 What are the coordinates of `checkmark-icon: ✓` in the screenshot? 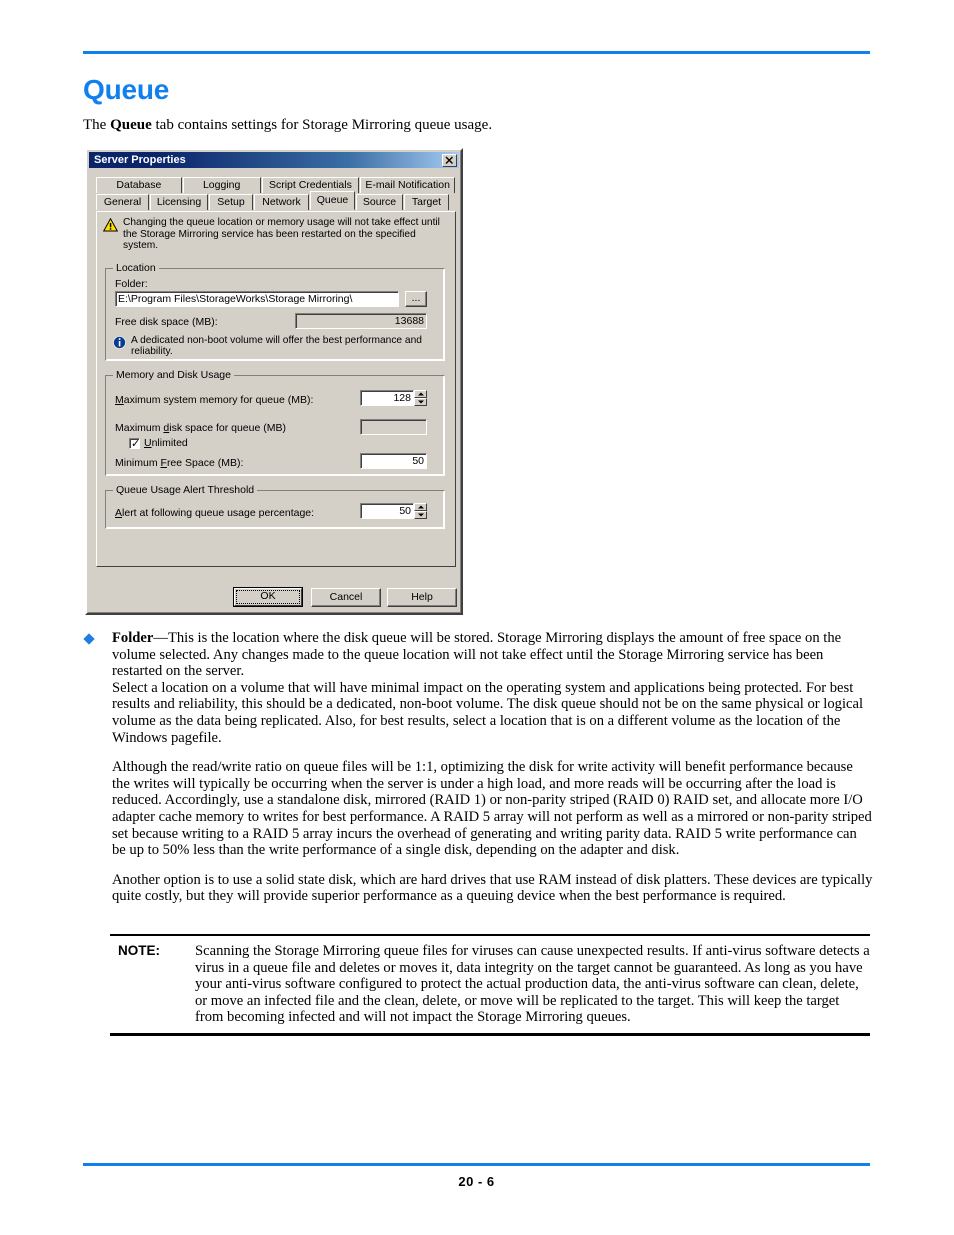 It's located at (136, 443).